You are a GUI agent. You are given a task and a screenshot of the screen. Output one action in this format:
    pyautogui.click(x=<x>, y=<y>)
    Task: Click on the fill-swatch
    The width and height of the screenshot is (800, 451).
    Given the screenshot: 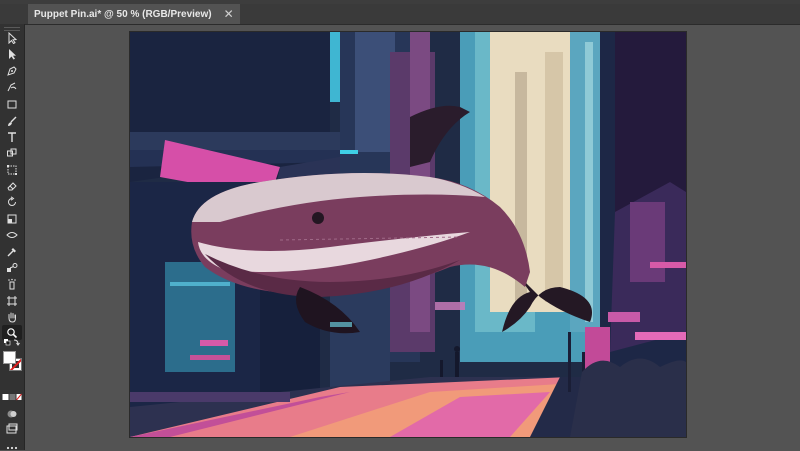 What is the action you would take?
    pyautogui.click(x=9, y=357)
    